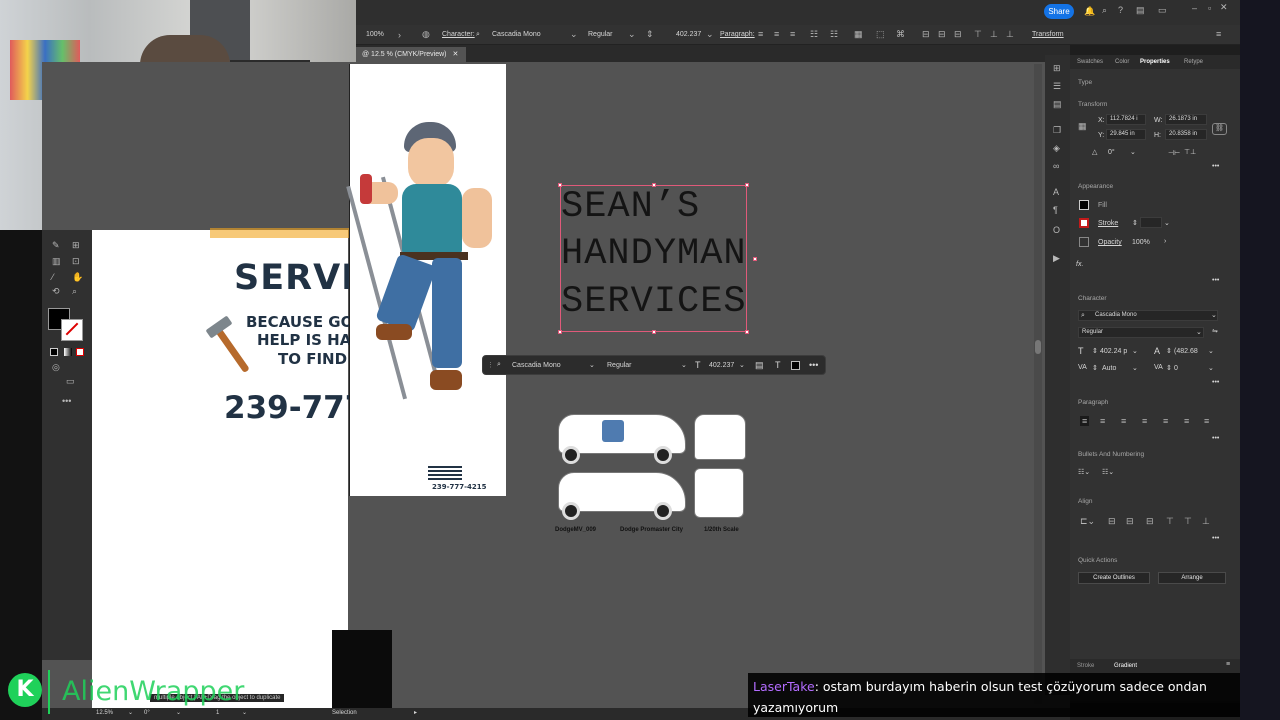 The image size is (1280, 720). Describe the element at coordinates (1057, 104) in the screenshot. I see `properties-icon: ▤` at that location.